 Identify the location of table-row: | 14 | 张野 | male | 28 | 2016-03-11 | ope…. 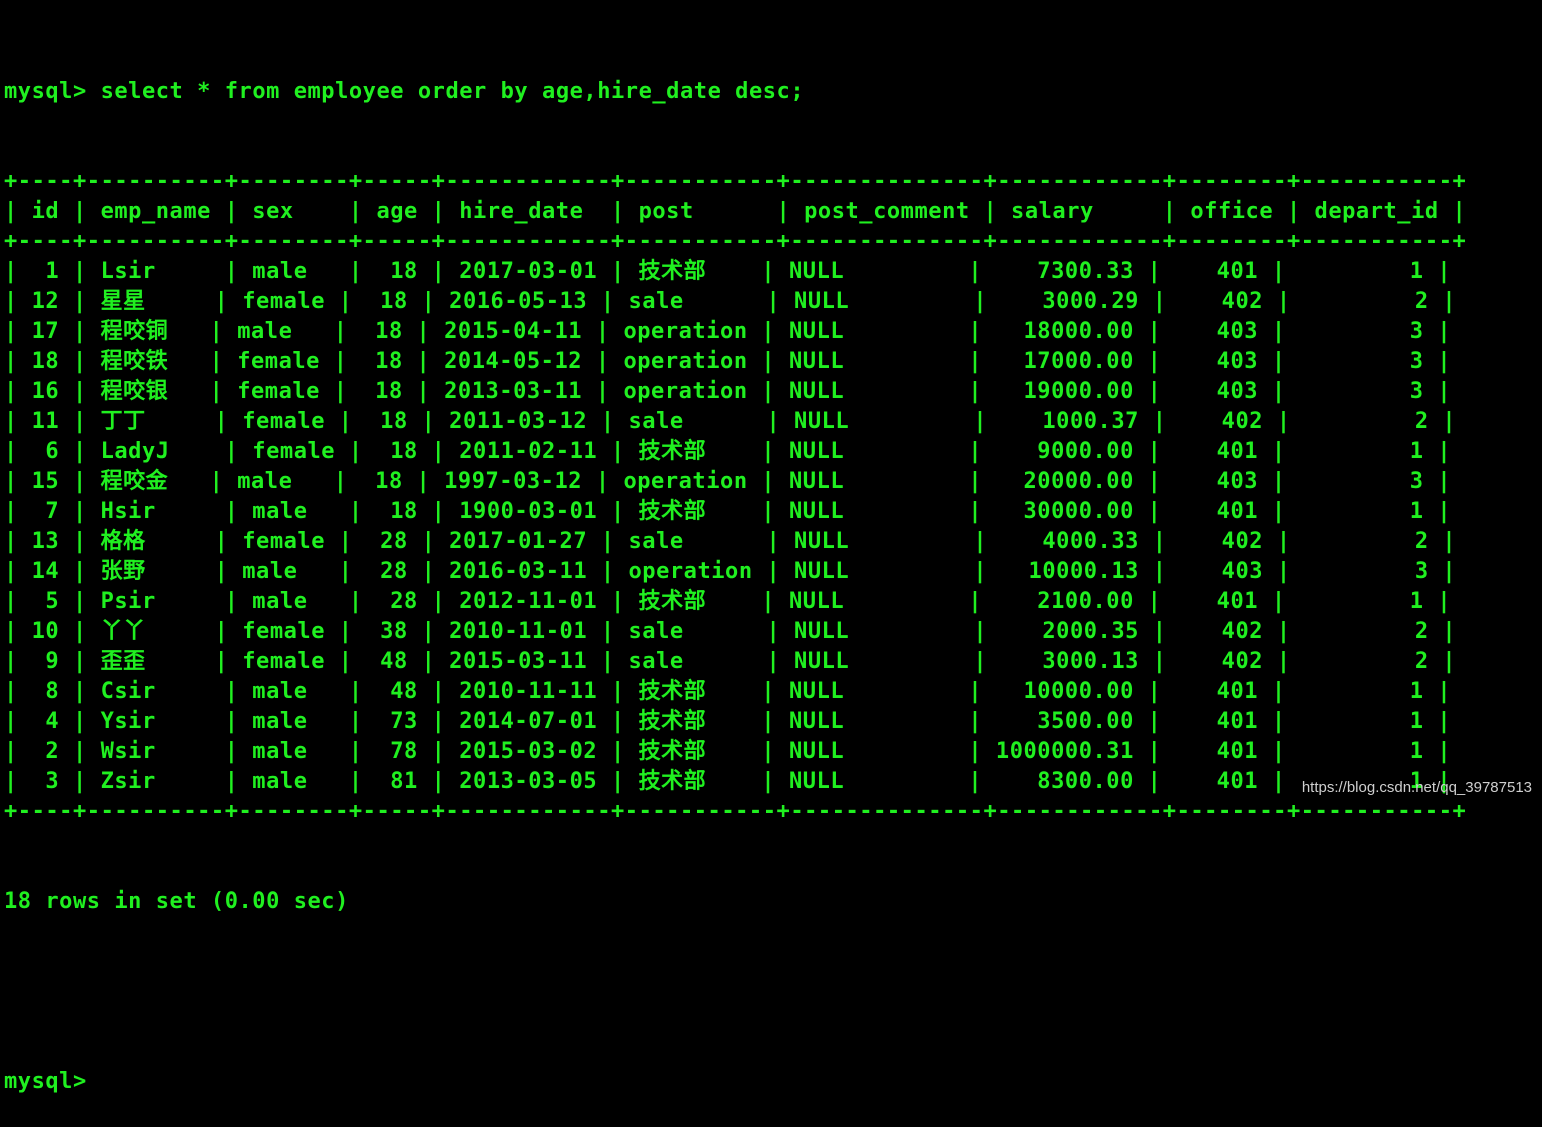
(730, 571).